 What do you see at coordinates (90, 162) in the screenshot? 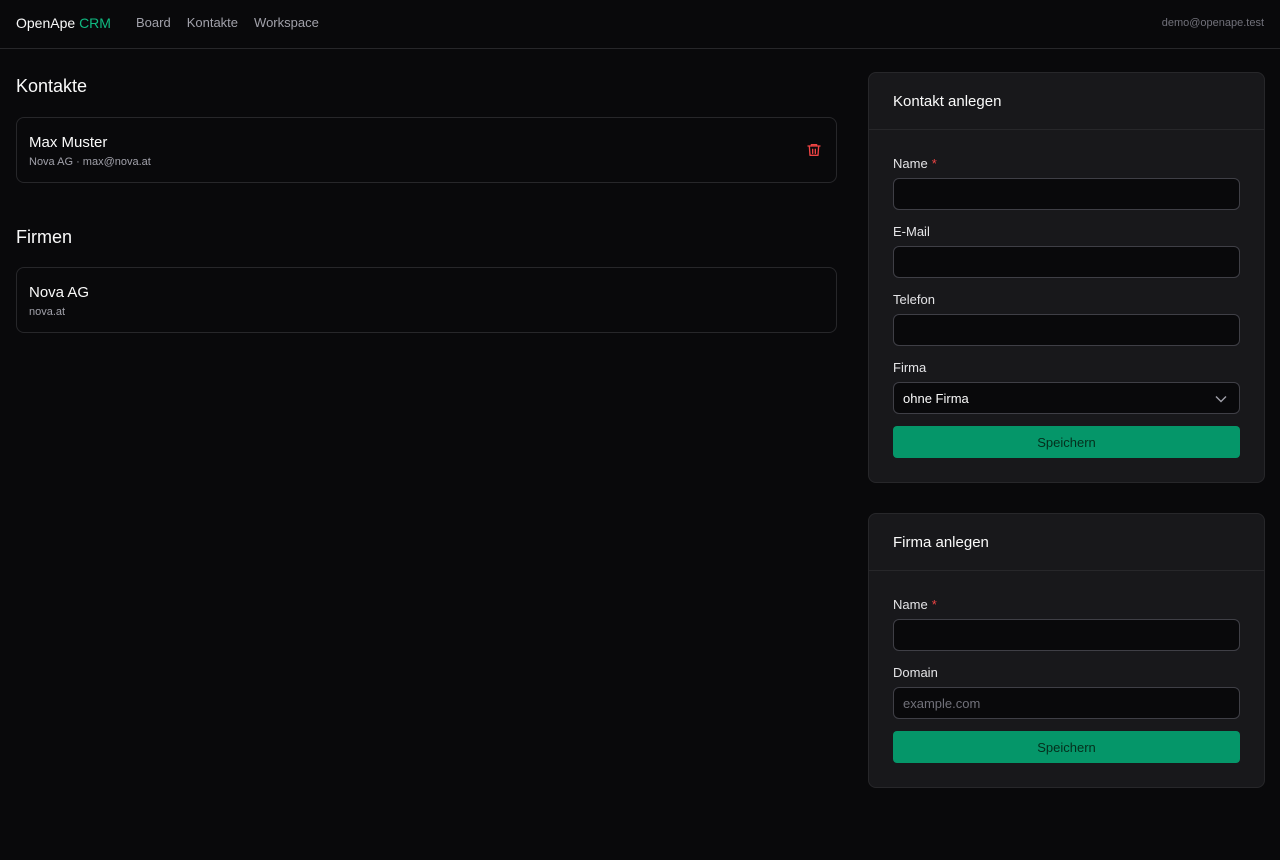
I see `contact-details: Nova AG · max@nova.at` at bounding box center [90, 162].